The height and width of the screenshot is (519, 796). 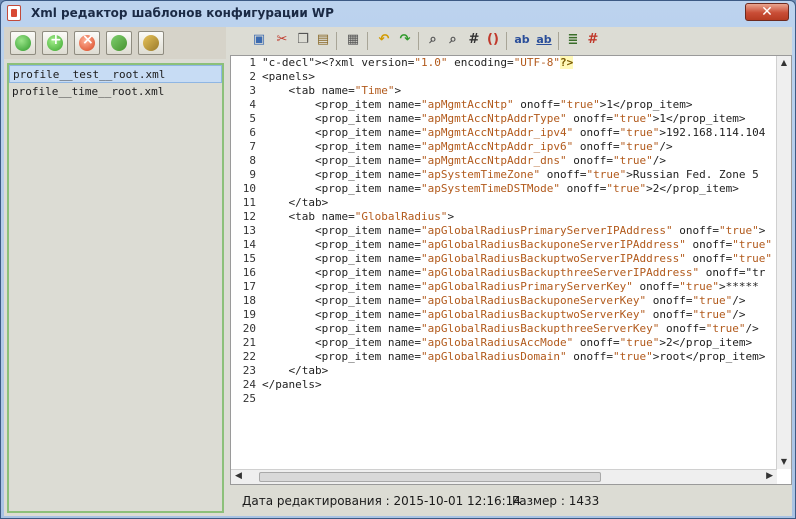 What do you see at coordinates (249, 216) in the screenshot?
I see `line-number: 12` at bounding box center [249, 216].